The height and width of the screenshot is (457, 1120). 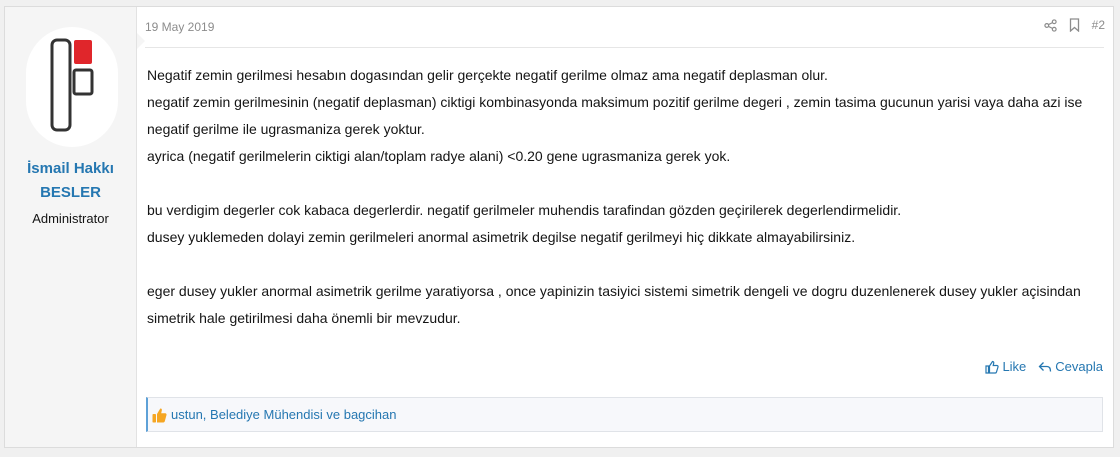 What do you see at coordinates (1098, 25) in the screenshot?
I see `post-number-link: #2` at bounding box center [1098, 25].